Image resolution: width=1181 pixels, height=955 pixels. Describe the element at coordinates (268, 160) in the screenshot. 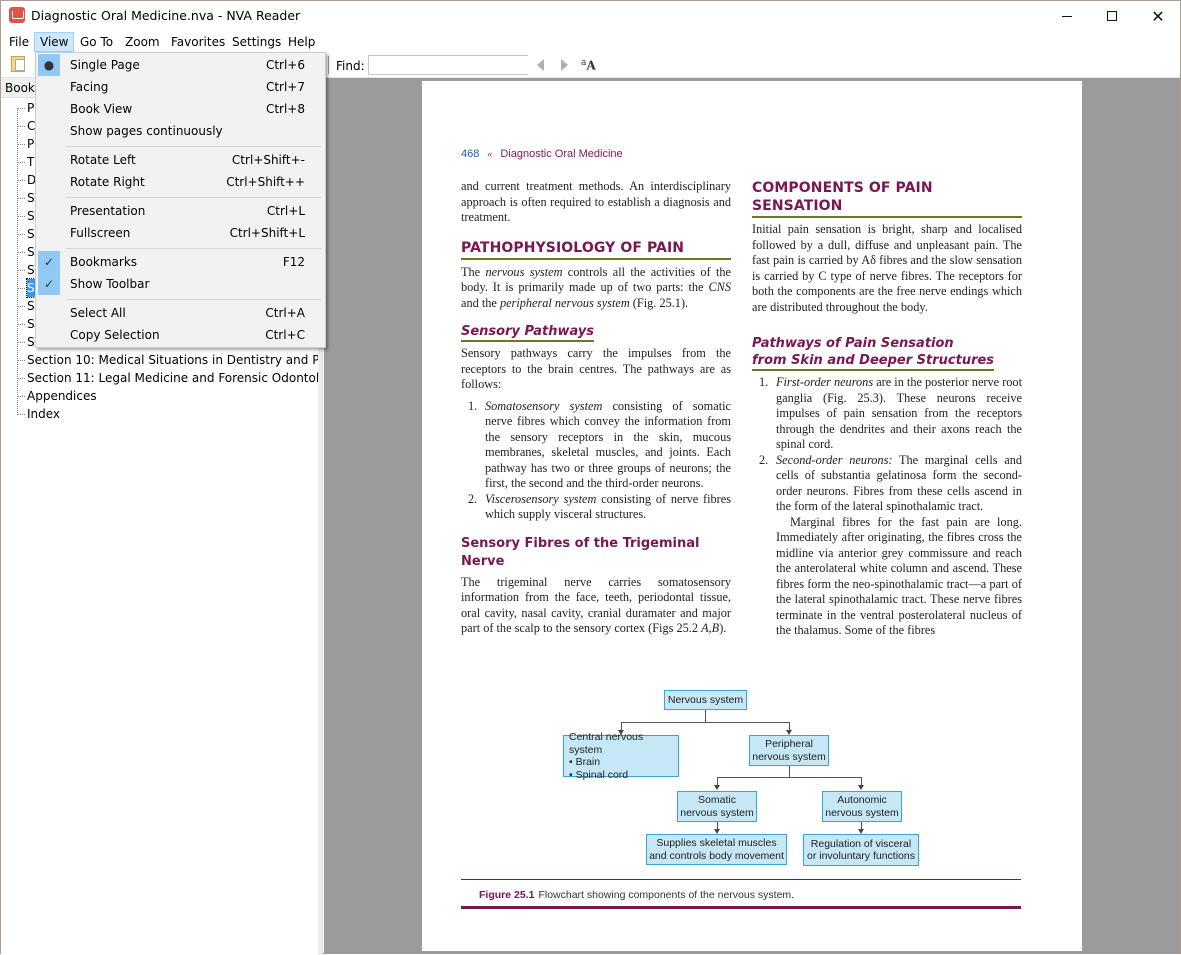

I see `menu-item-shortcut: Ctrl+Shift+-` at that location.